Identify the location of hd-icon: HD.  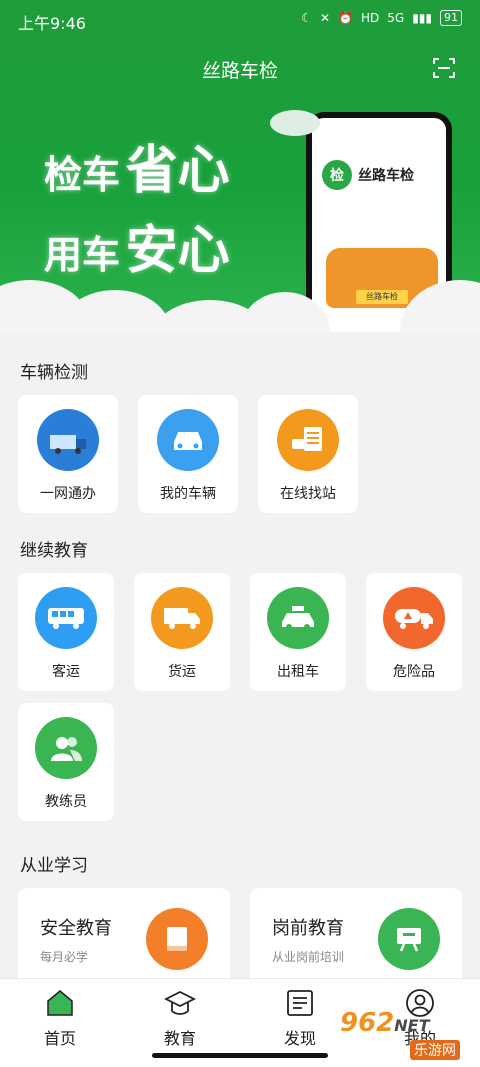
(370, 18).